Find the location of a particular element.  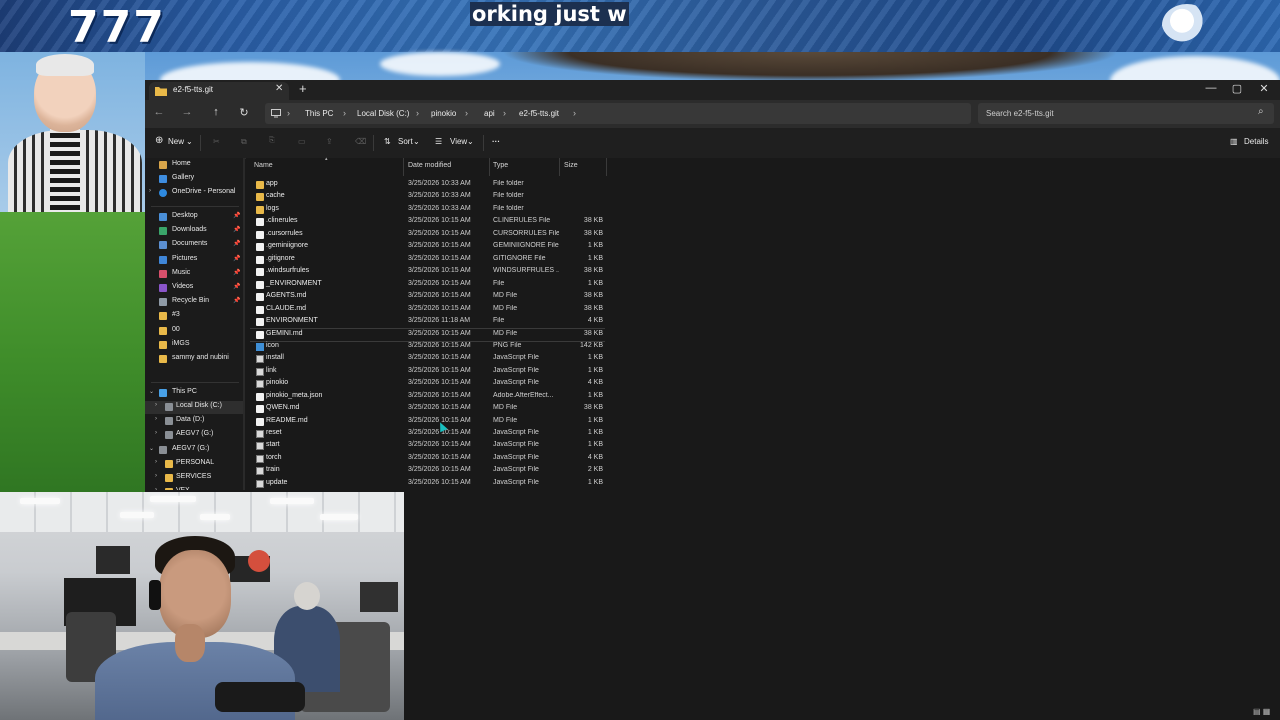

tab-close-icon: ✕ is located at coordinates (279, 88).